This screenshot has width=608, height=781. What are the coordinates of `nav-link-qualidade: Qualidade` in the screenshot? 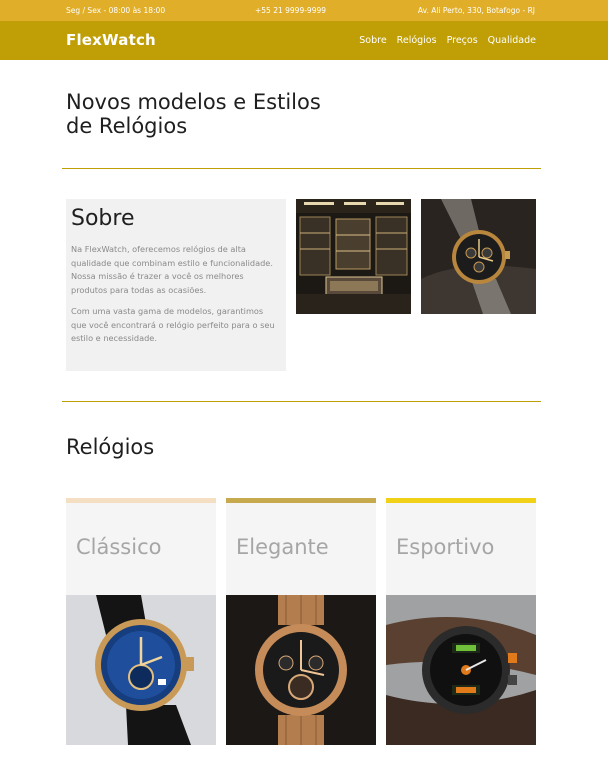 It's located at (512, 40).